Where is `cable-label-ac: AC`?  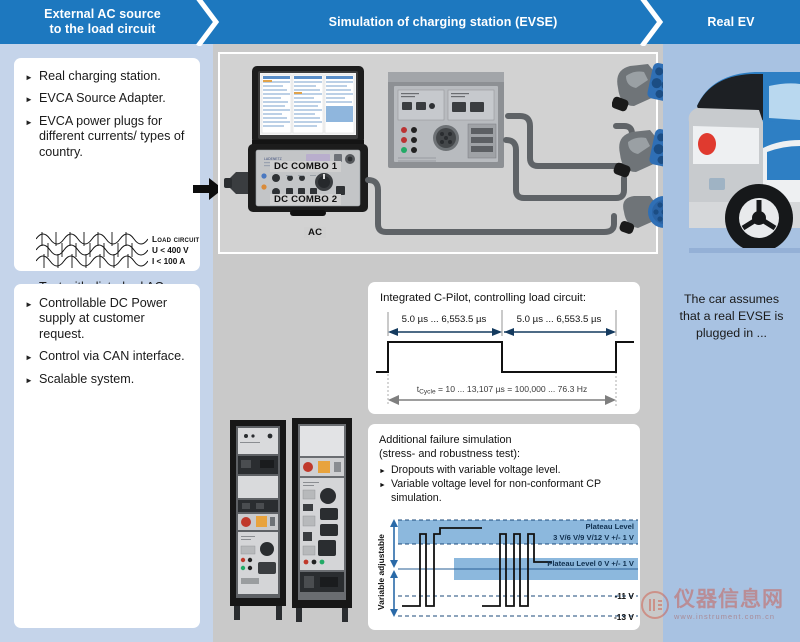 cable-label-ac: AC is located at coordinates (315, 232).